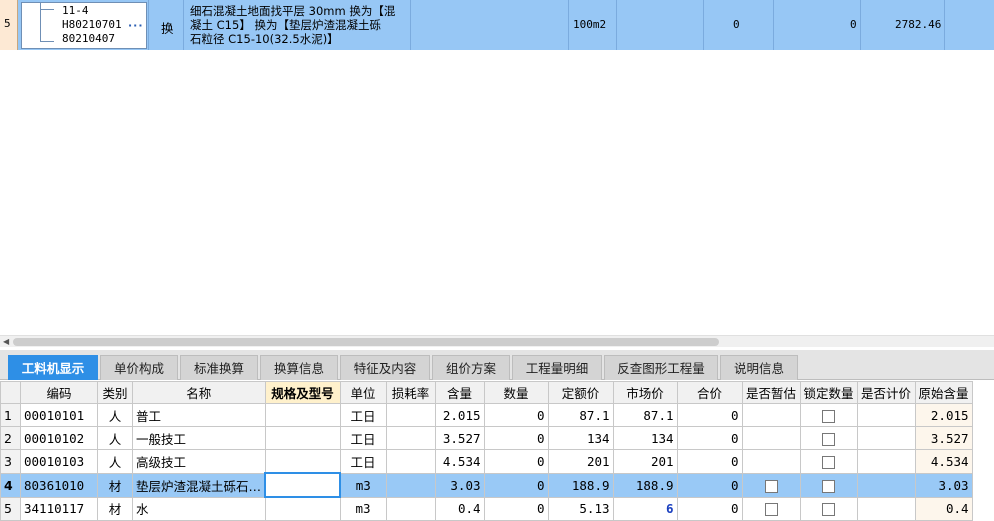  I want to click on more-button: ···, so click(136, 25).